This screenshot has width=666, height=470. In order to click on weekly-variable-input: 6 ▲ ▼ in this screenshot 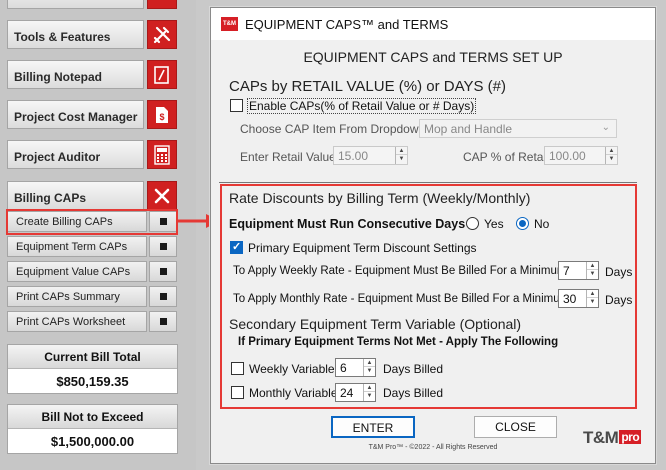, I will do `click(355, 367)`.